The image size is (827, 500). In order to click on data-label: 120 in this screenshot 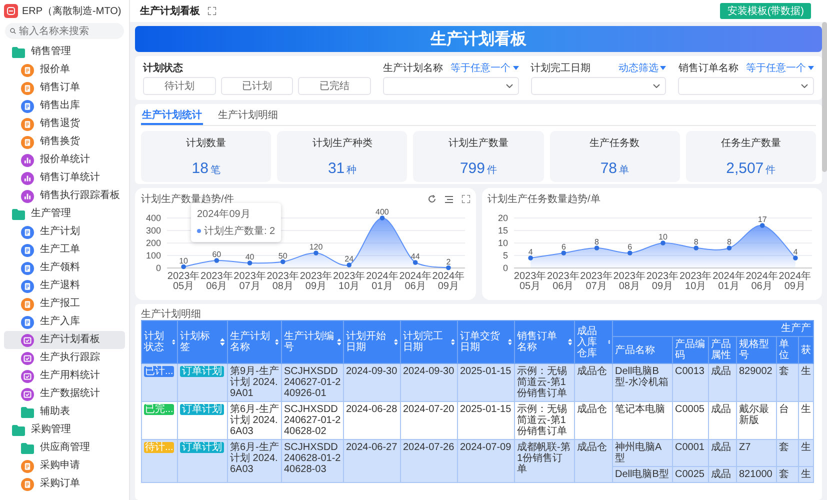, I will do `click(316, 247)`.